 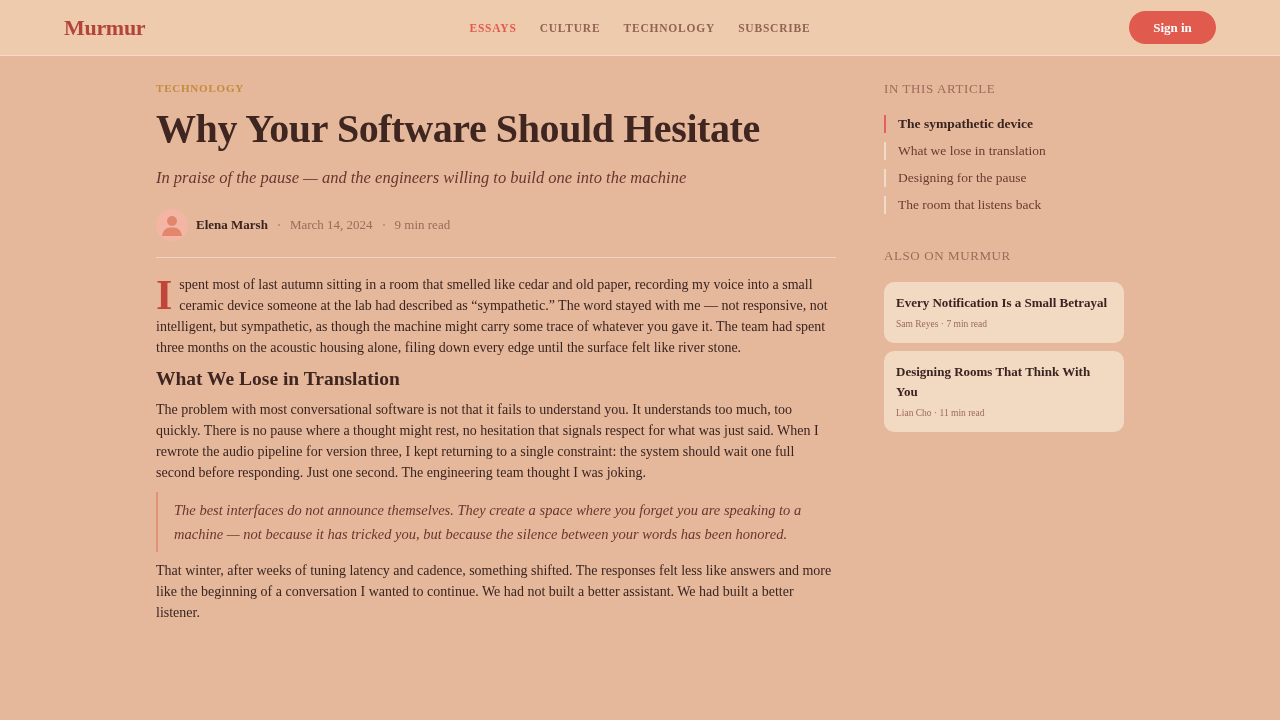 I want to click on toc-link: What we lose in translation, so click(x=1004, y=151).